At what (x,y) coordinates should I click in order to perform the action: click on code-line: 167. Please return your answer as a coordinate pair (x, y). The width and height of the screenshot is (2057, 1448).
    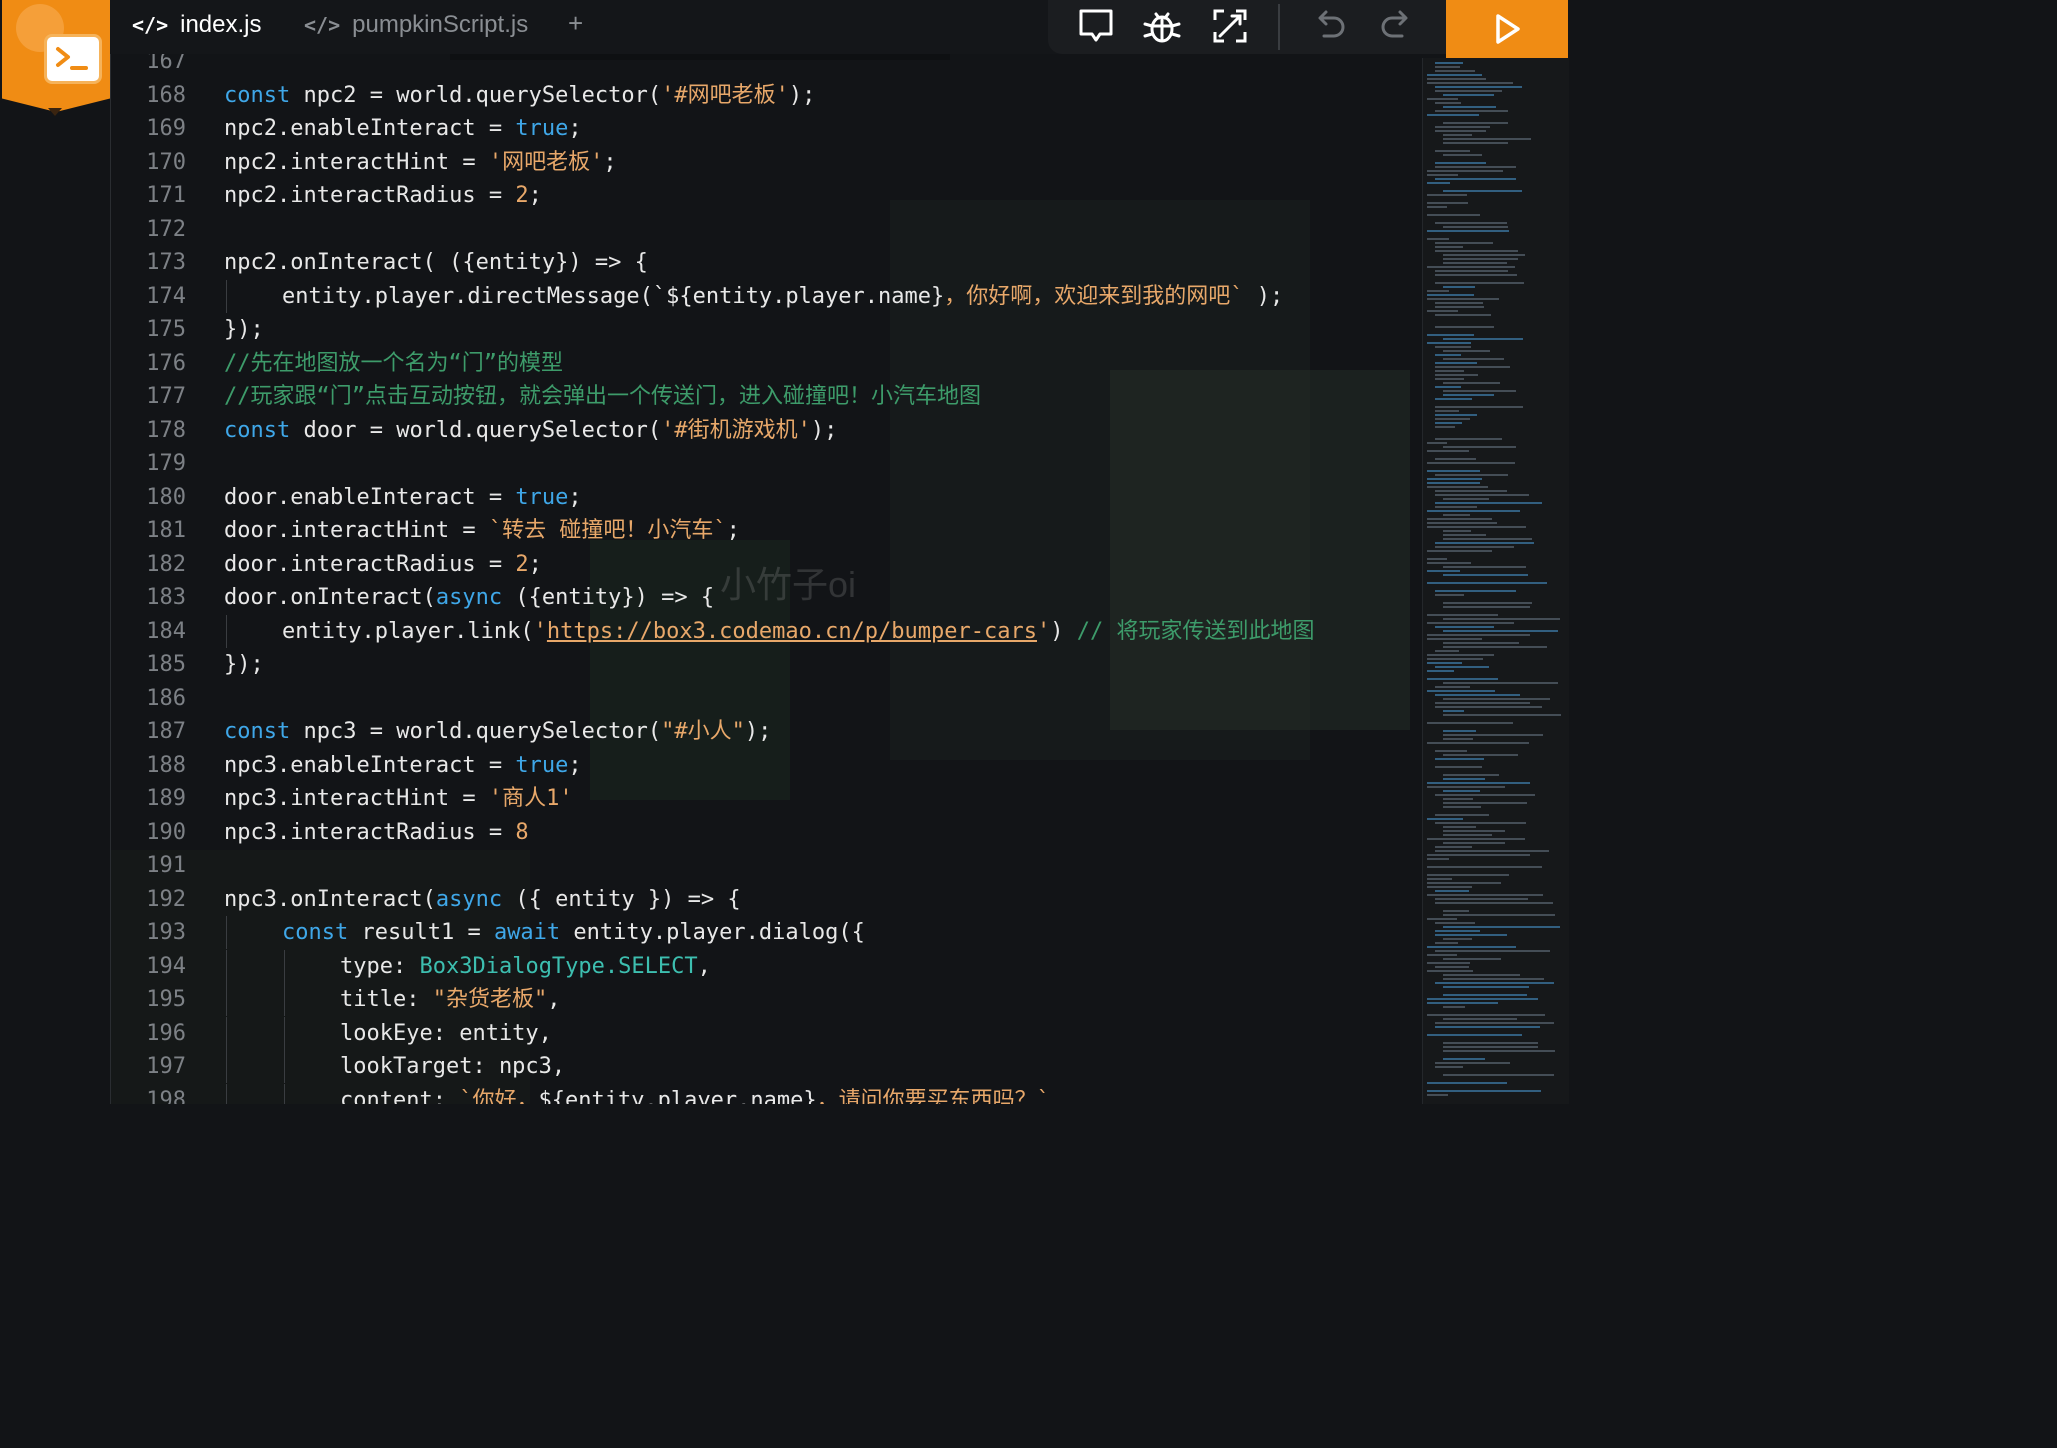
    Looking at the image, I should click on (766, 66).